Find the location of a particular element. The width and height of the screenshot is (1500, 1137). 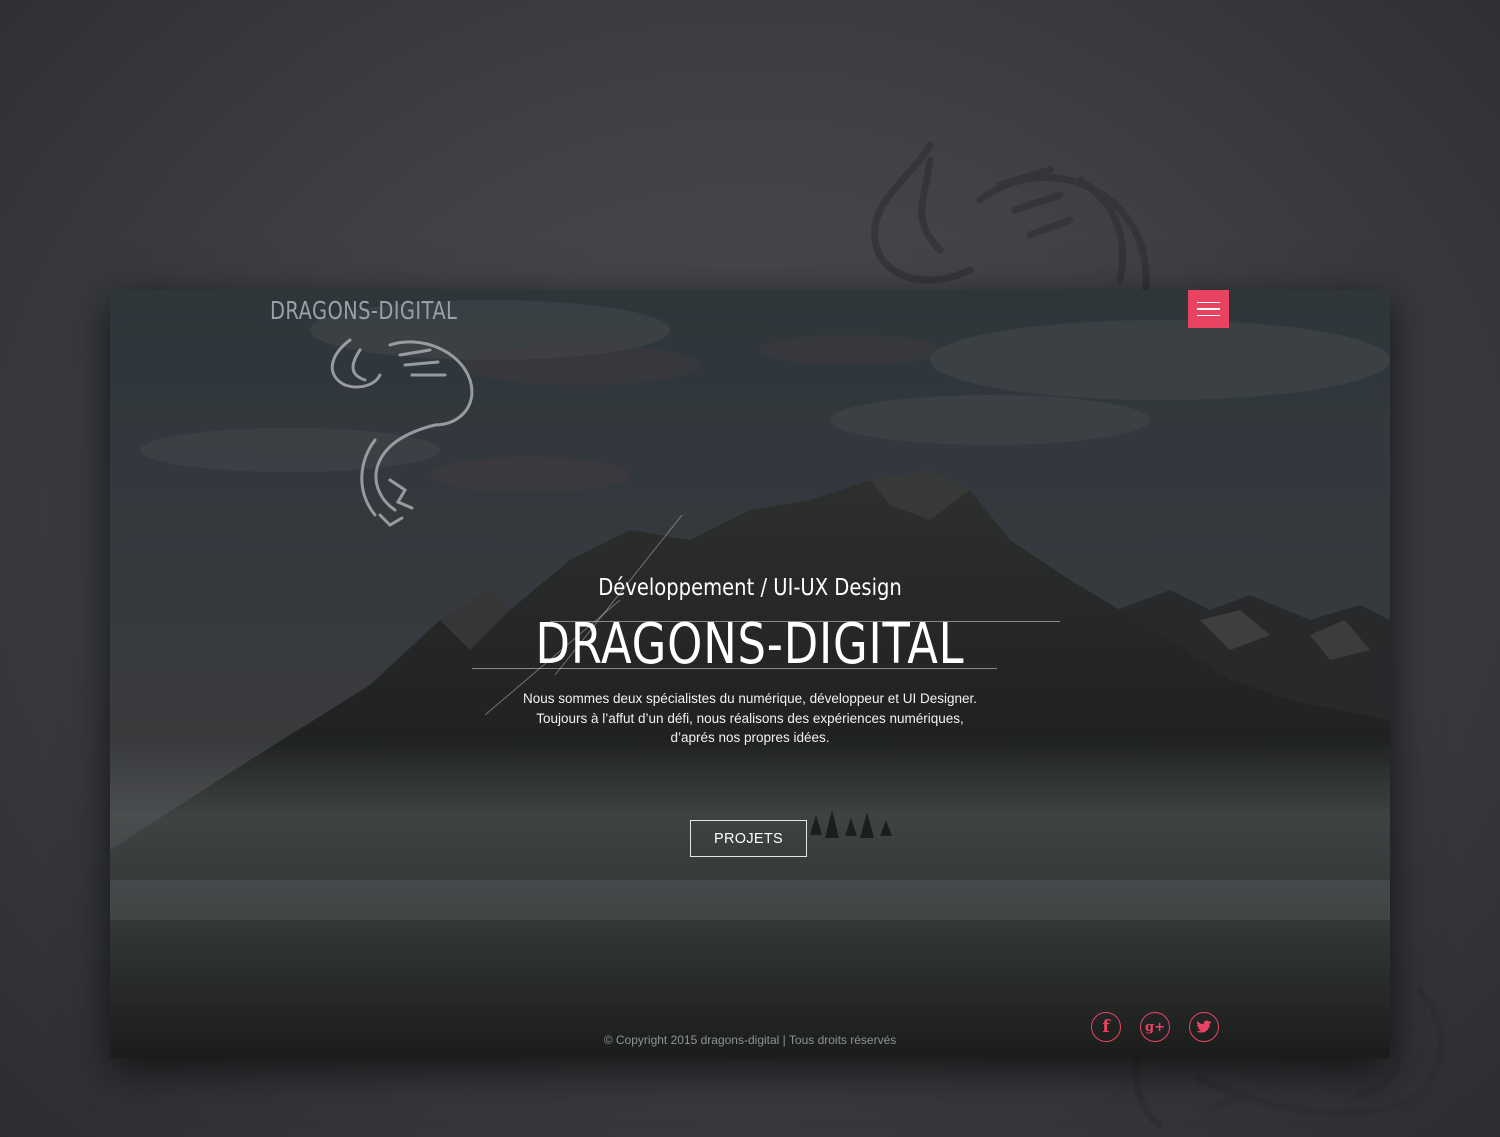

google-plus-glyph: g+ is located at coordinates (1155, 1027).